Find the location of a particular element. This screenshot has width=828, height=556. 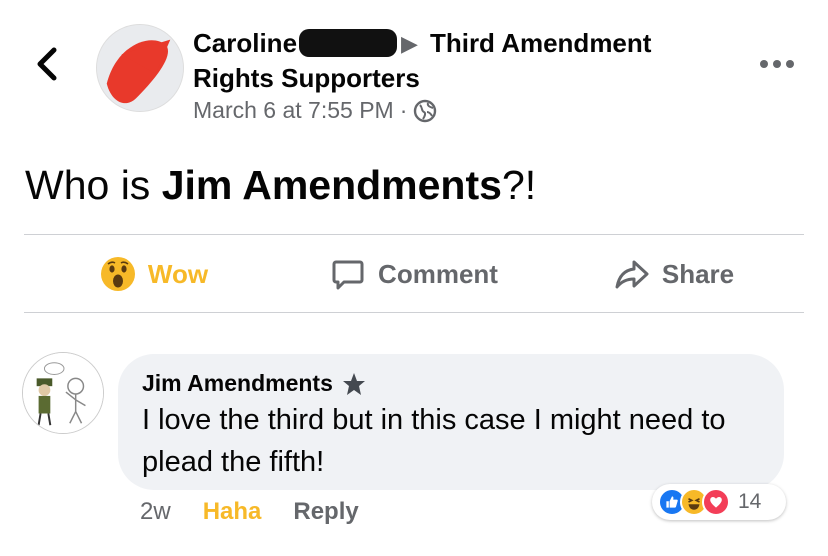

wow-reaction-button: Wow is located at coordinates (154, 274).